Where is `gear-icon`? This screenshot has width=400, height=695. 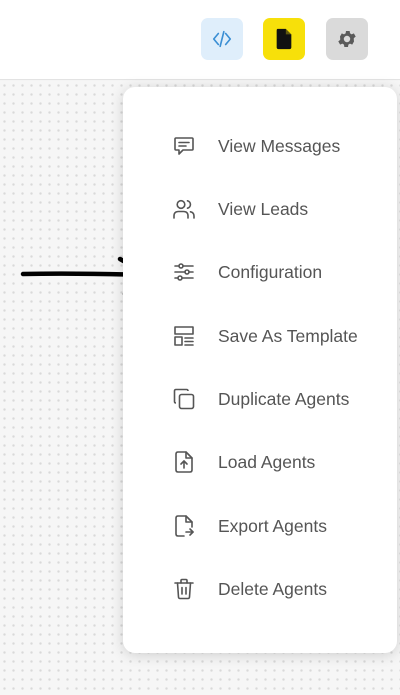 gear-icon is located at coordinates (347, 39).